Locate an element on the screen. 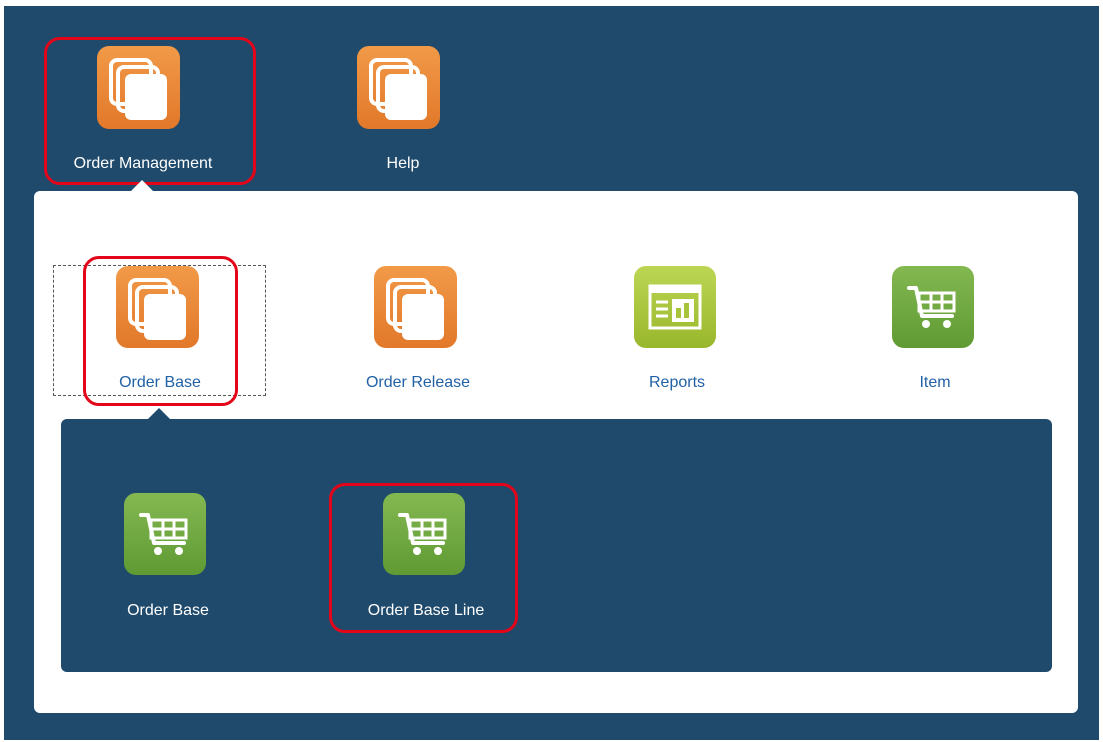 The width and height of the screenshot is (1103, 742). subpanel-pointer is located at coordinates (159, 413).